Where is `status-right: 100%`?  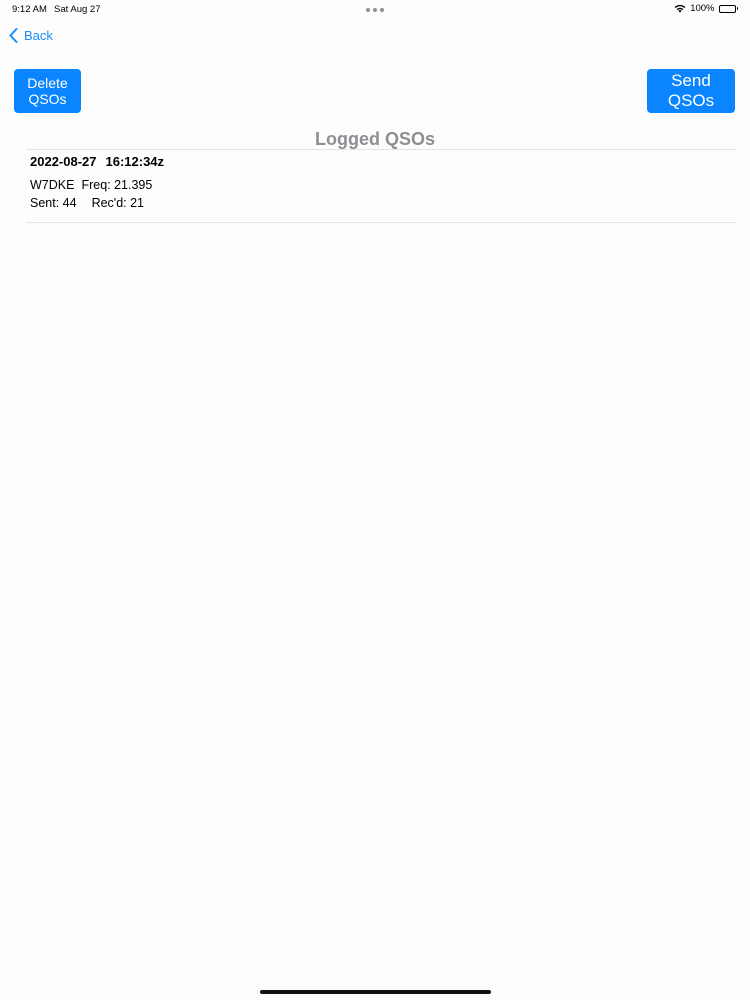
status-right: 100% is located at coordinates (706, 8).